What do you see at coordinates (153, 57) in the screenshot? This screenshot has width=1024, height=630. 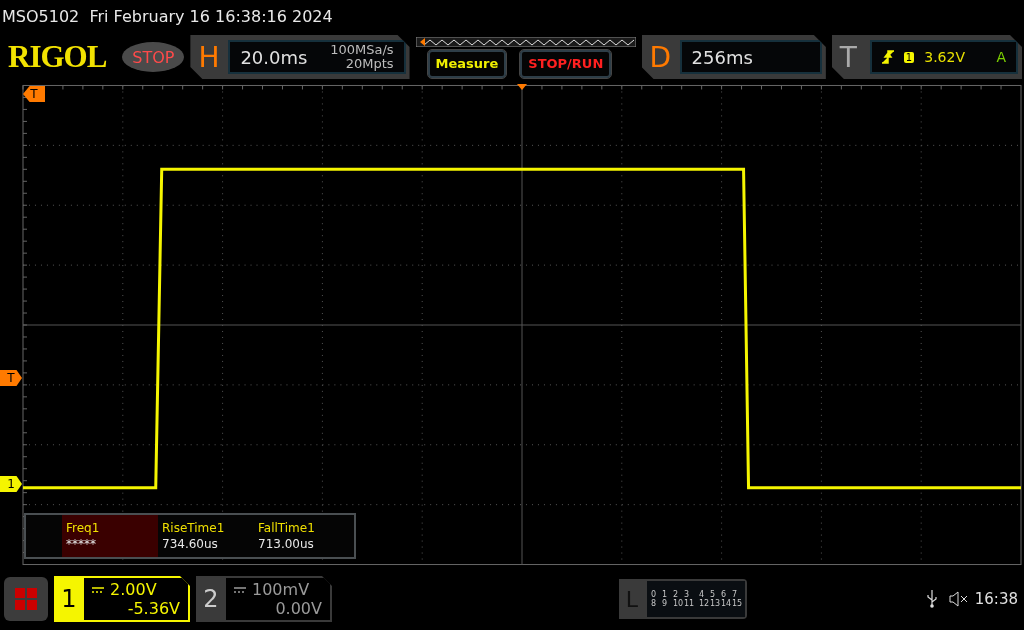 I see `run-state-indicator: STOP` at bounding box center [153, 57].